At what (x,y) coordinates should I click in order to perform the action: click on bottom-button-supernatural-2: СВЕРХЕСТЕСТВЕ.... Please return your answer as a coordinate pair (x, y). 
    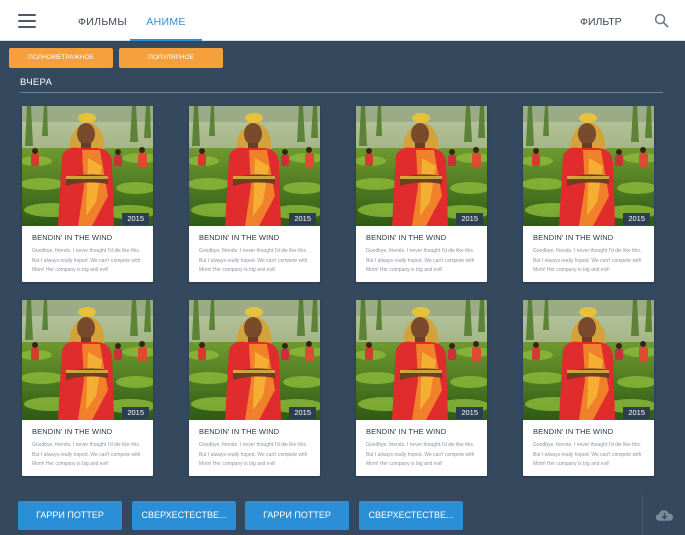
    Looking at the image, I should click on (411, 515).